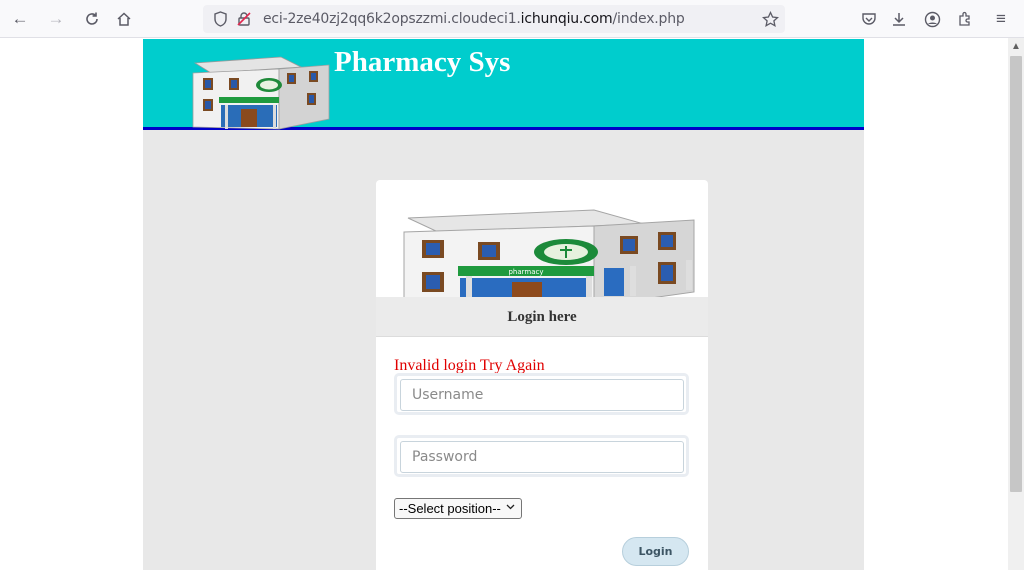  Describe the element at coordinates (20, 19) in the screenshot. I see `back-icon: ←` at that location.